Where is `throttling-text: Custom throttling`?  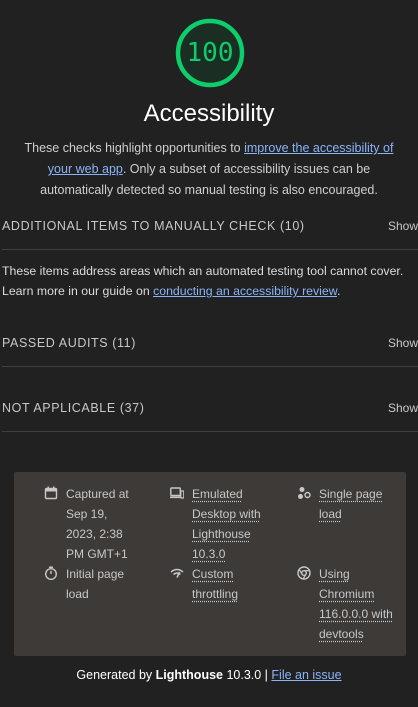 throttling-text: Custom throttling is located at coordinates (215, 584).